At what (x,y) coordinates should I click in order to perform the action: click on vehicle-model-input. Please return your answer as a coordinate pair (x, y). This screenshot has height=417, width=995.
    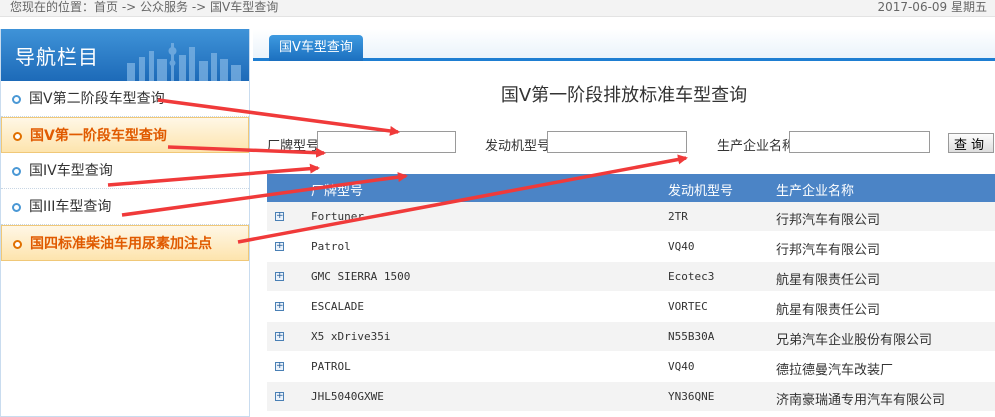
    Looking at the image, I should click on (386, 142).